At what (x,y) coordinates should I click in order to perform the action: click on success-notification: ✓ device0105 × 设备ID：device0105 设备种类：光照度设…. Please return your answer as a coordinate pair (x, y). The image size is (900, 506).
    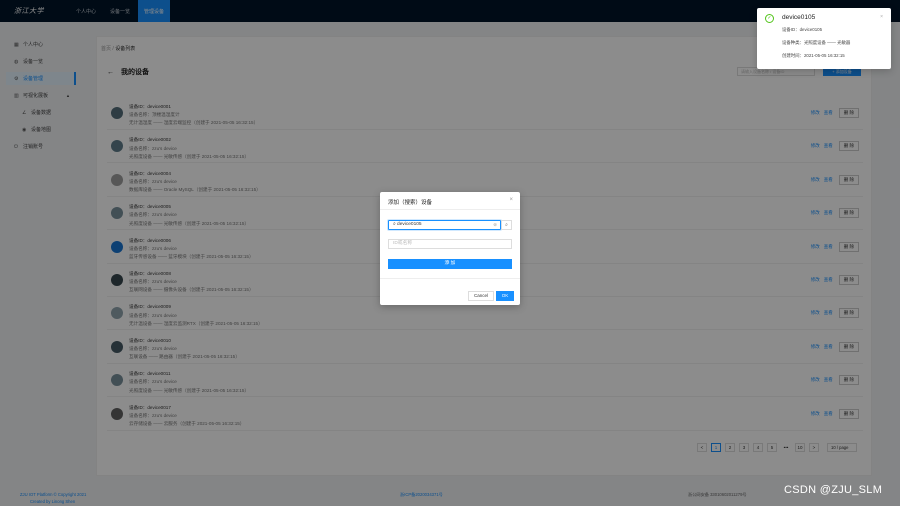
    Looking at the image, I should click on (824, 38).